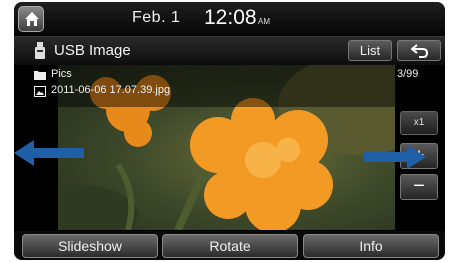 This screenshot has width=450, height=262. Describe the element at coordinates (90, 246) in the screenshot. I see `slideshow-button: Slideshow` at that location.